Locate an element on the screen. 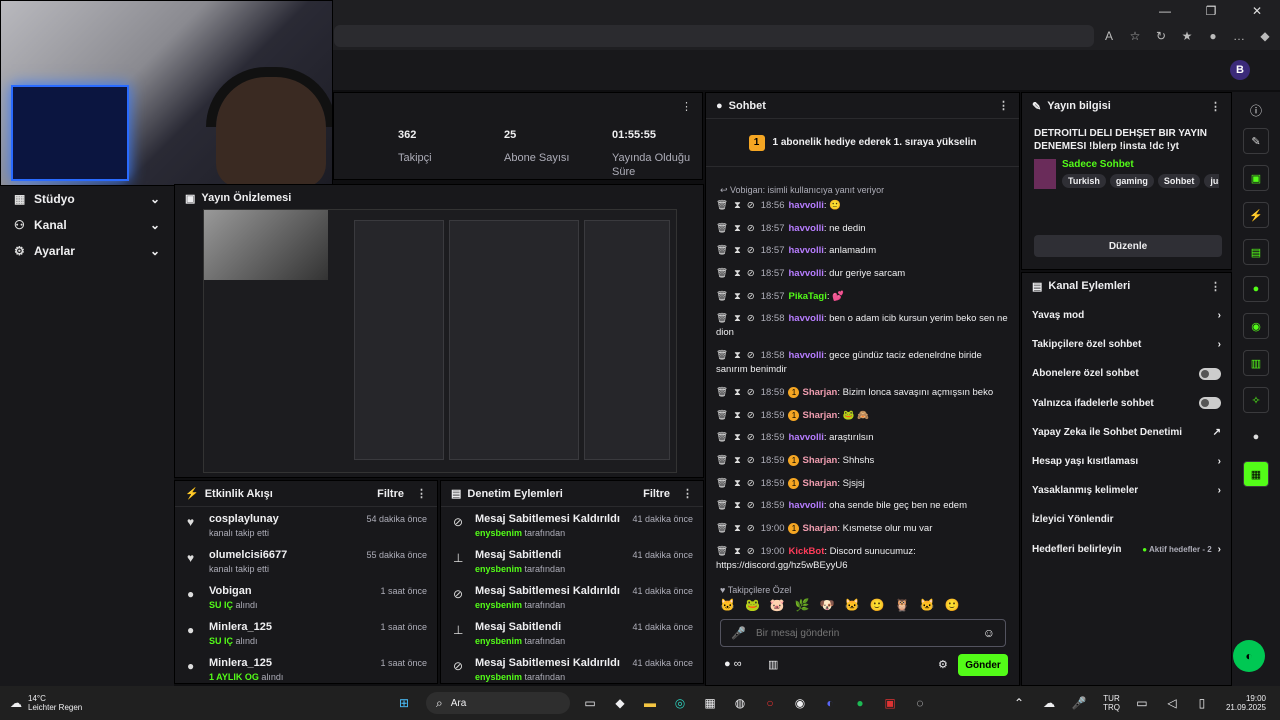 This screenshot has width=1280, height=720. opera-icon: ○ is located at coordinates (770, 703).